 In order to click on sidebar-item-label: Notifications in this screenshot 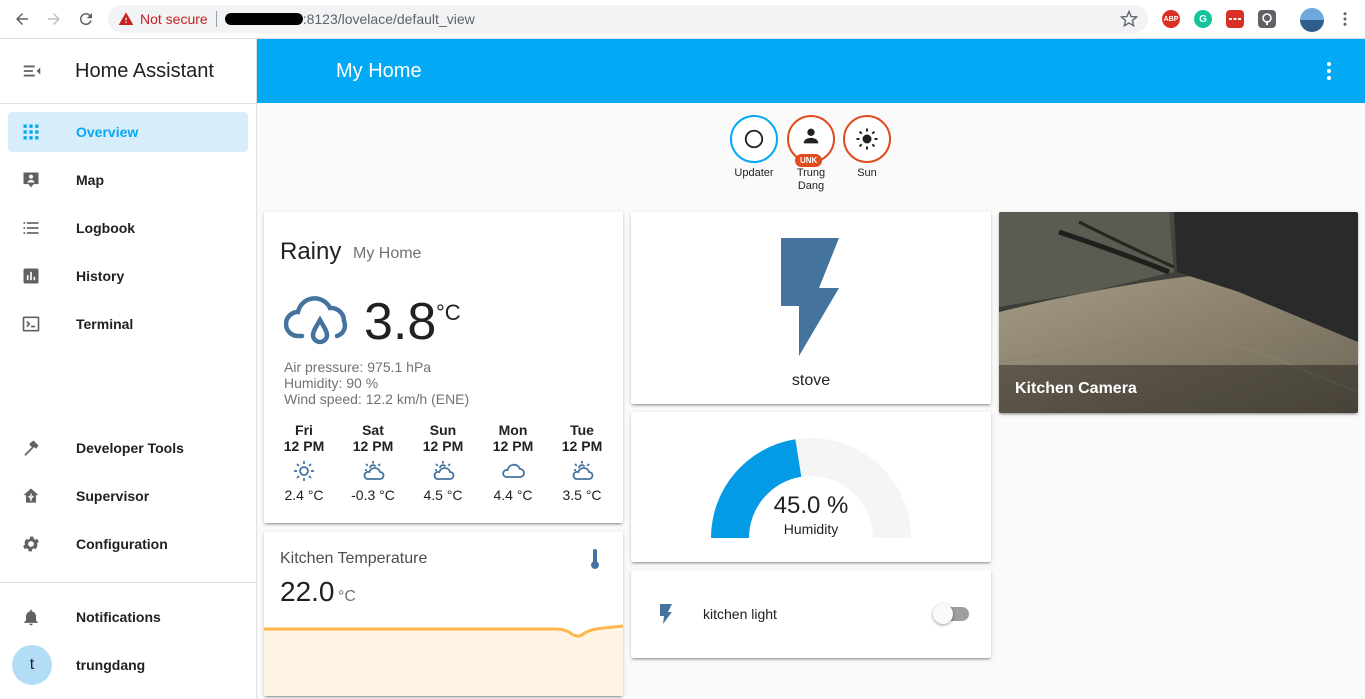, I will do `click(118, 617)`.